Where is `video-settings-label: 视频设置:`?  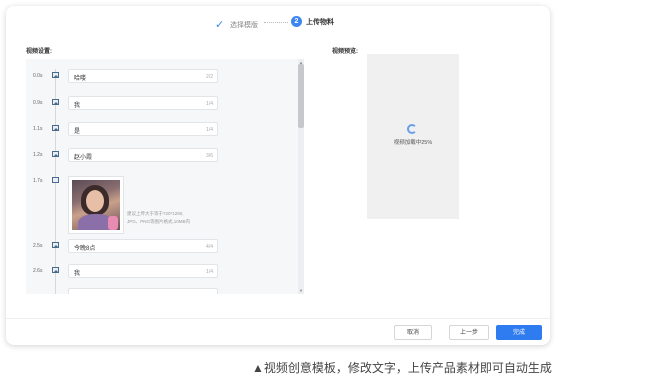
video-settings-label: 视频设置: is located at coordinates (39, 52).